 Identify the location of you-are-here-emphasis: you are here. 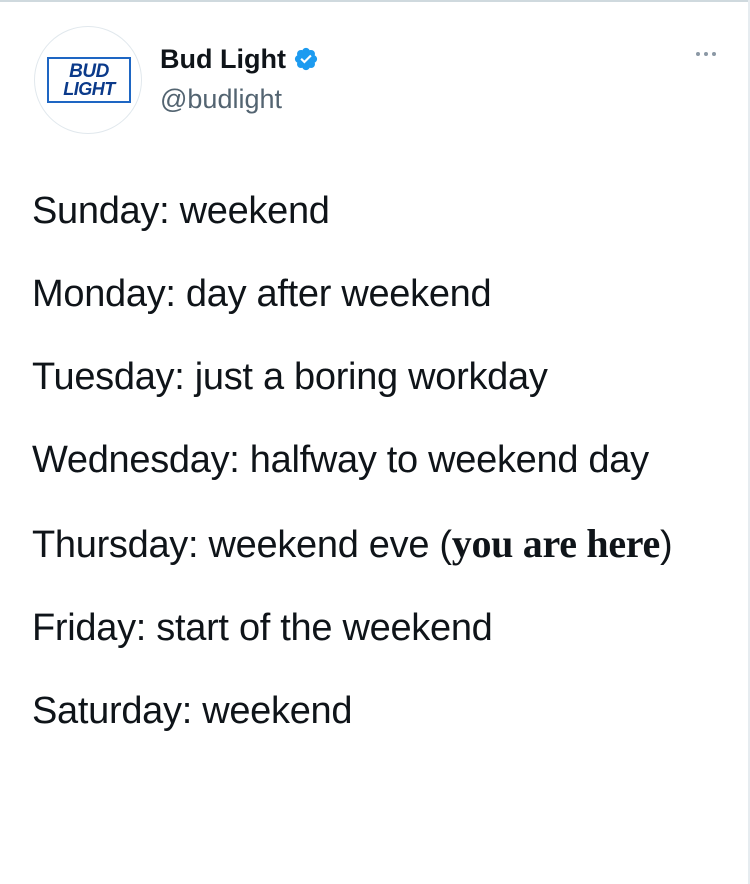
(556, 543).